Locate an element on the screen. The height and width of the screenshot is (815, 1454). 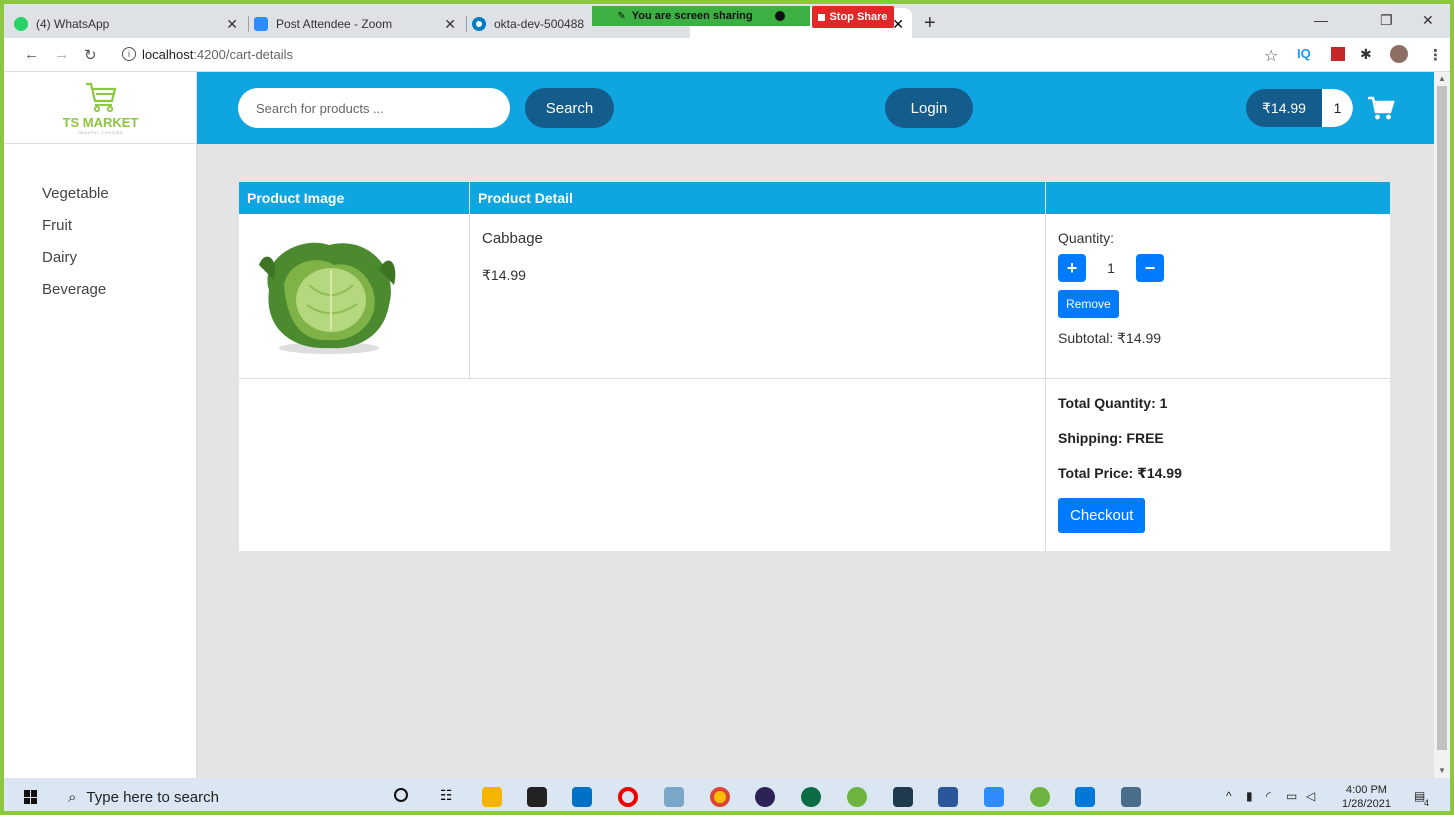
category-fruit: Fruit is located at coordinates (75, 232).